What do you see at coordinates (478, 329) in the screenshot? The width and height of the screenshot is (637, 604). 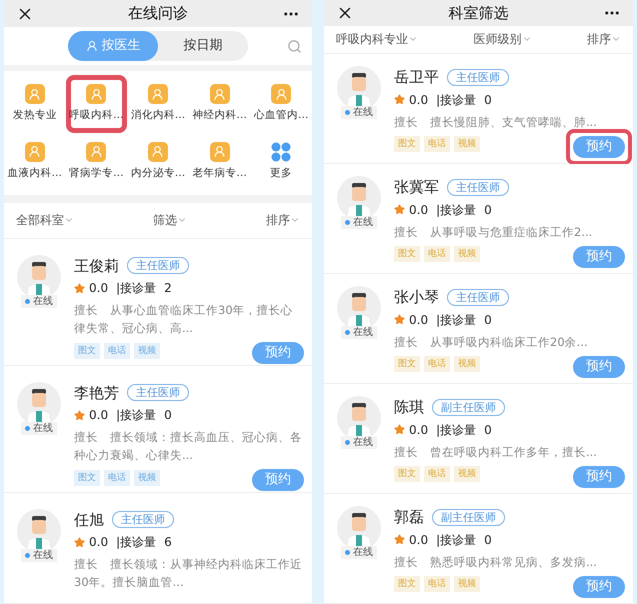 I see `doctor-card: 在线 张小琴 主任医师 0.0 |接诊量 0 擅长 从事呼吸内科临床工作20余... 图文 电话 视频 预约` at bounding box center [478, 329].